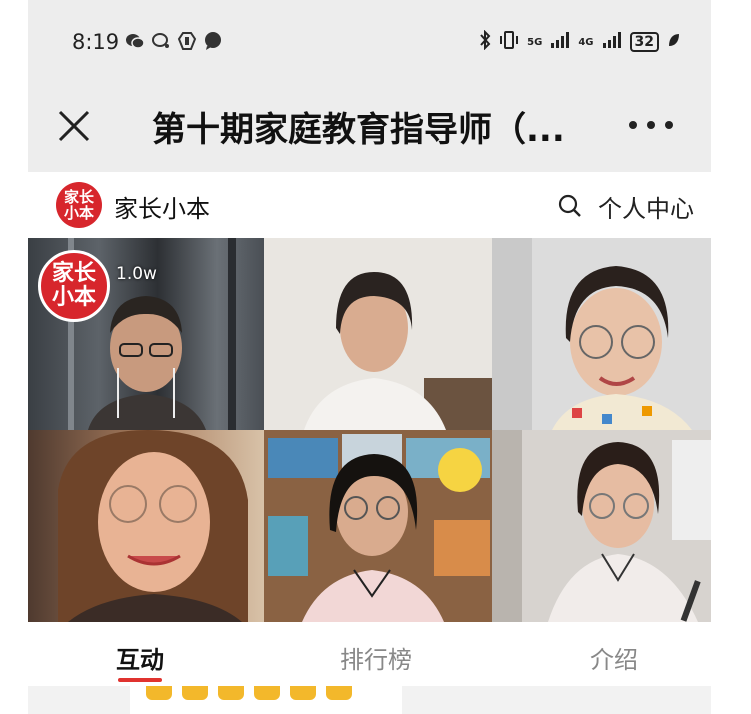 The height and width of the screenshot is (714, 751). I want to click on bluetooth-icon, so click(485, 41).